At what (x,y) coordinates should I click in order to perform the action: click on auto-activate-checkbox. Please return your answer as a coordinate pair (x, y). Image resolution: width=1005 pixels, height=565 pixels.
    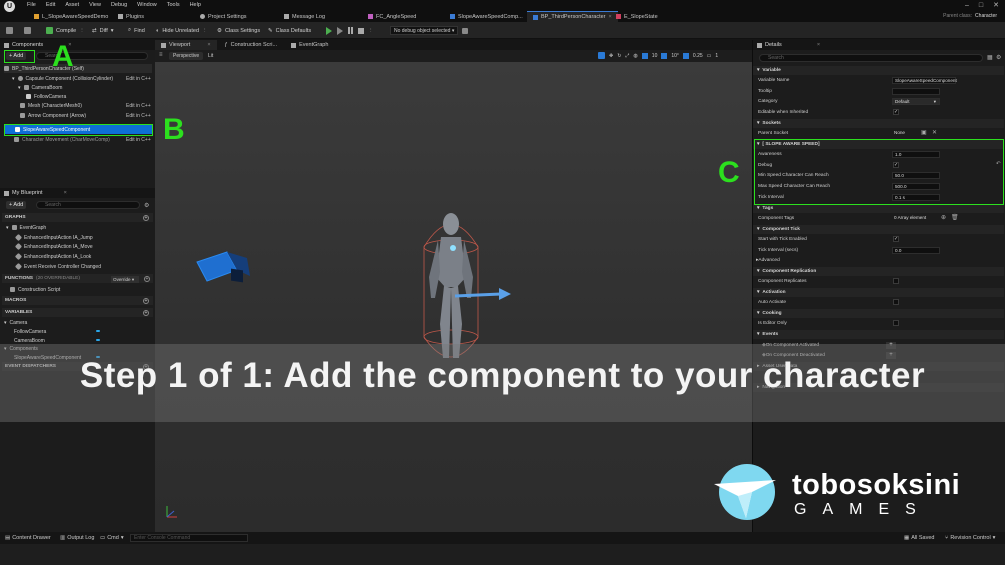
    Looking at the image, I should click on (896, 302).